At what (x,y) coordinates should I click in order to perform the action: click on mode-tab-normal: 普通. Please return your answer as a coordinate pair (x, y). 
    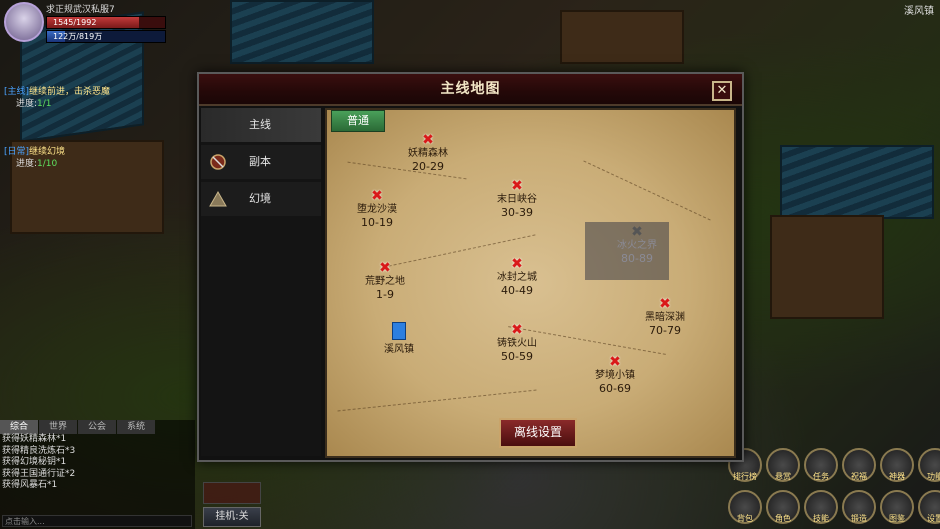
    Looking at the image, I should click on (358, 121).